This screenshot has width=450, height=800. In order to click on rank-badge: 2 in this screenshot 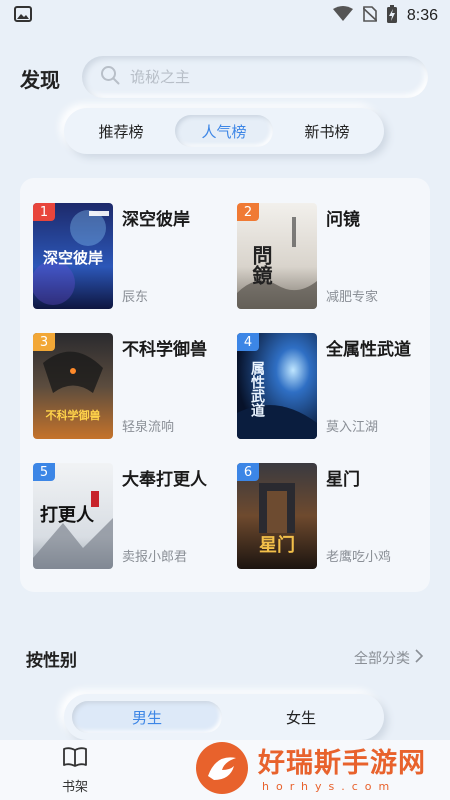, I will do `click(248, 212)`.